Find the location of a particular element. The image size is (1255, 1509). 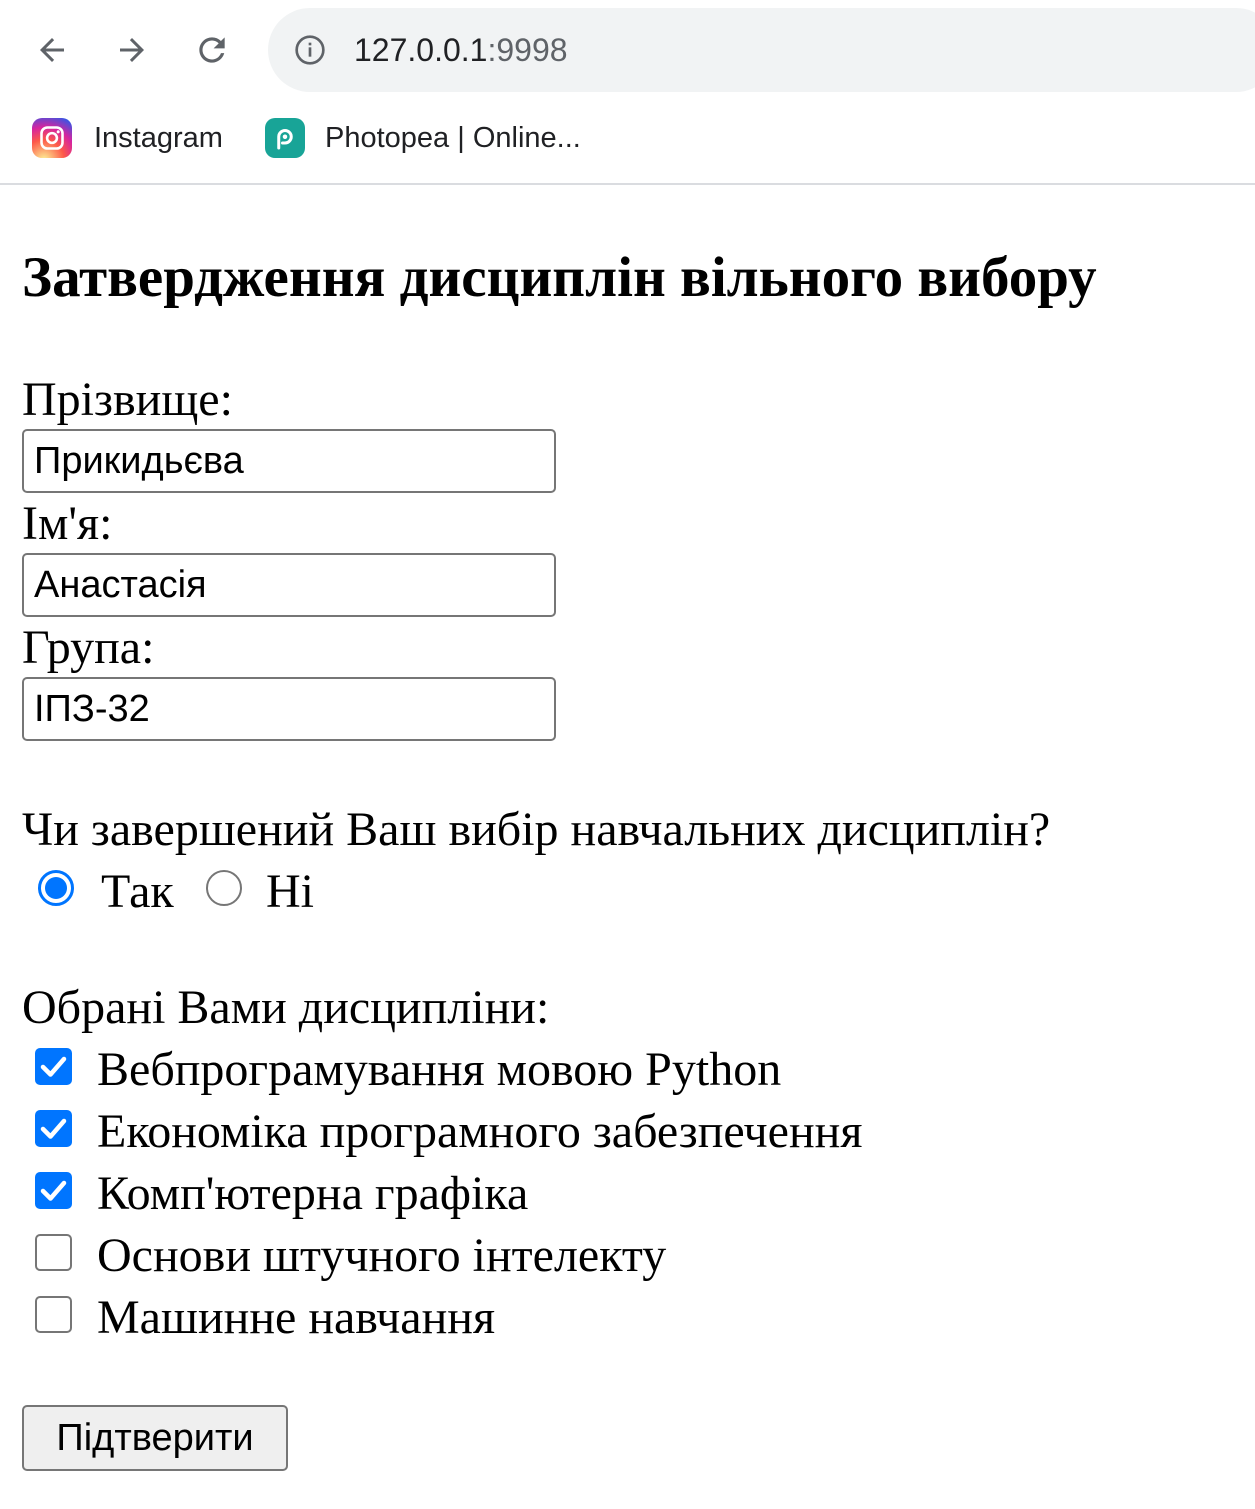

back-arrow-icon is located at coordinates (52, 50).